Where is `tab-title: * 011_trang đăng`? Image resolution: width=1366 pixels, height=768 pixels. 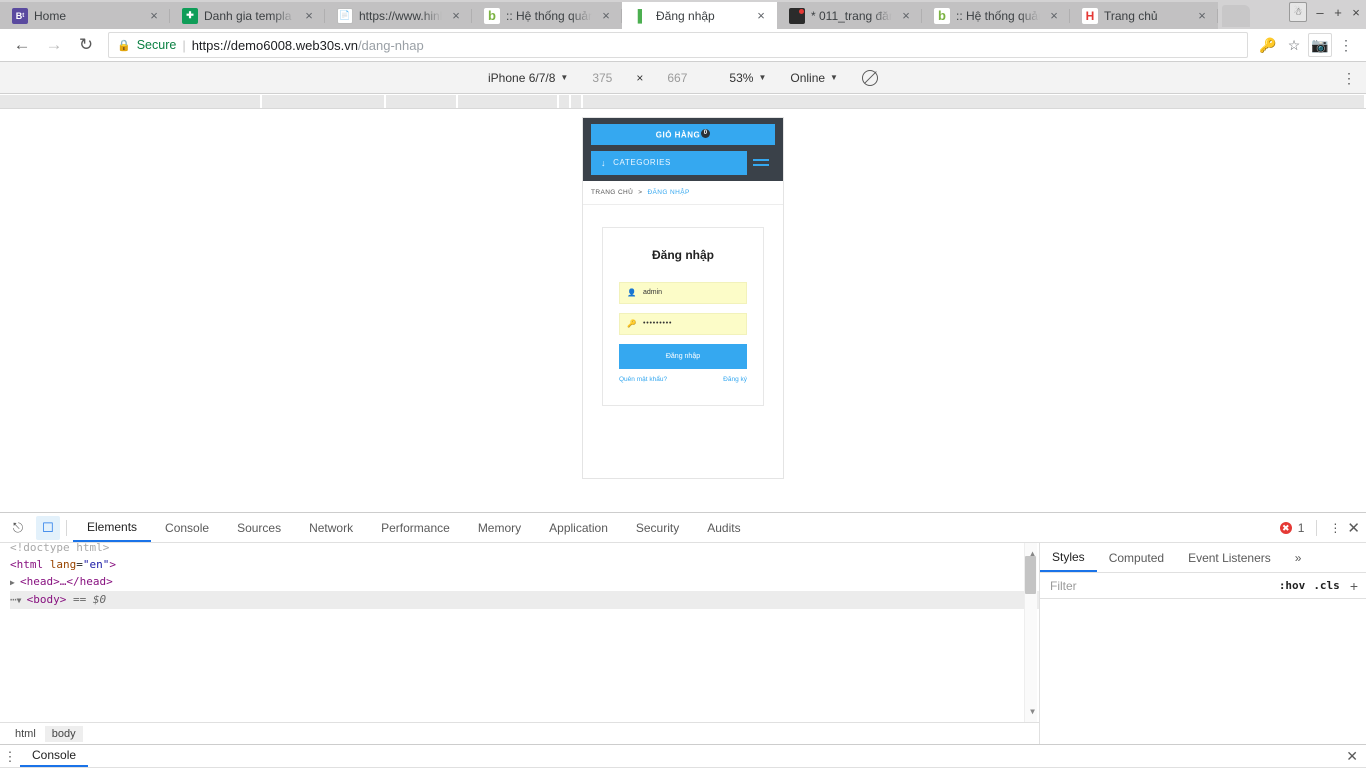 tab-title: * 011_trang đăng is located at coordinates (851, 15).